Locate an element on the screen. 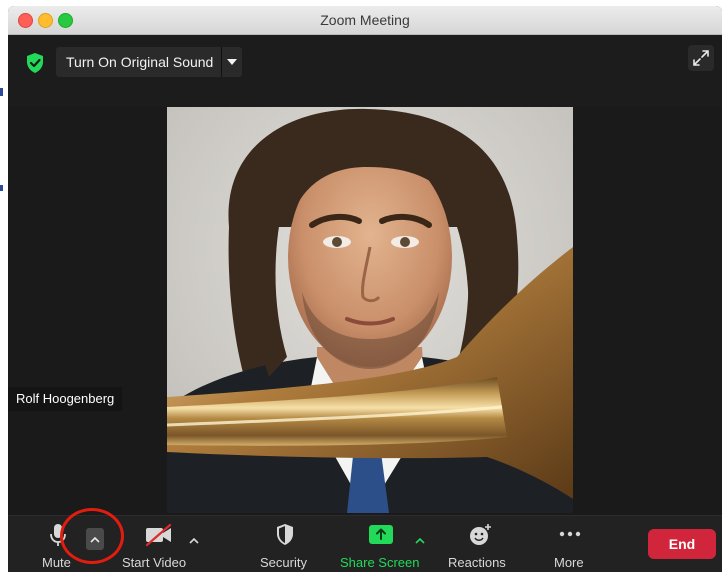  more-label: More is located at coordinates (569, 562).